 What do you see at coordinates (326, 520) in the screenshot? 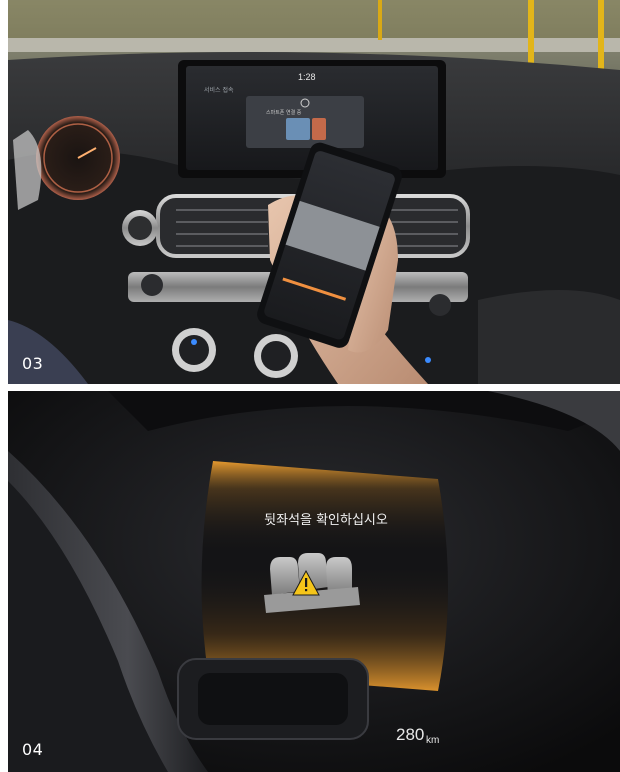
I see `rear-seat-warning-text: 뒷좌석을 확인하십시오` at bounding box center [326, 520].